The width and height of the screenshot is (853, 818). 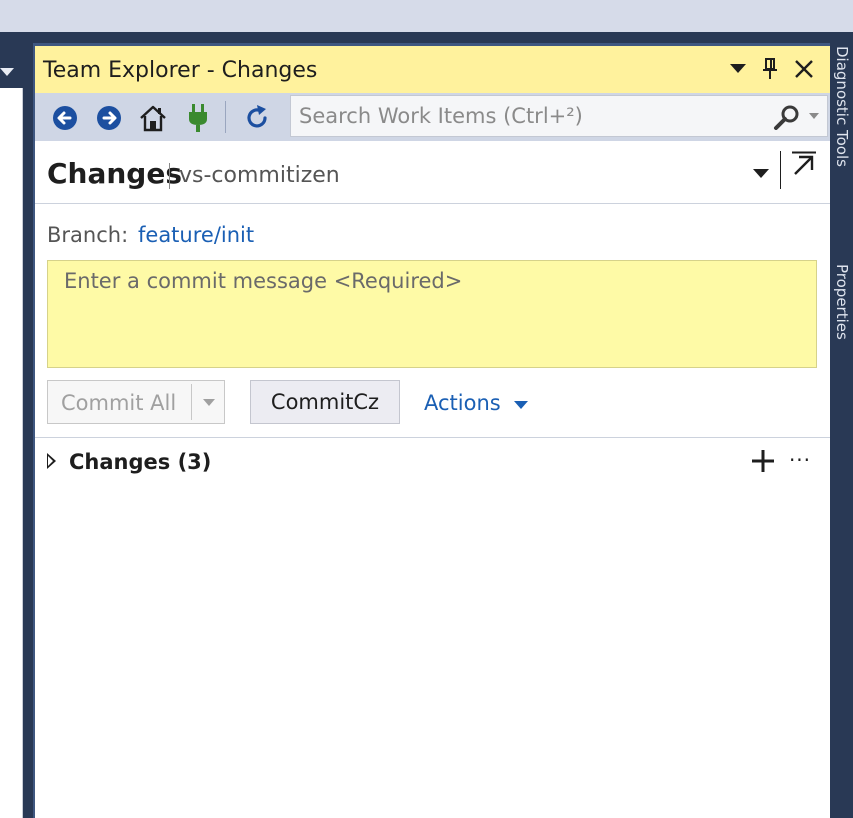 I want to click on refresh-button, so click(x=257, y=118).